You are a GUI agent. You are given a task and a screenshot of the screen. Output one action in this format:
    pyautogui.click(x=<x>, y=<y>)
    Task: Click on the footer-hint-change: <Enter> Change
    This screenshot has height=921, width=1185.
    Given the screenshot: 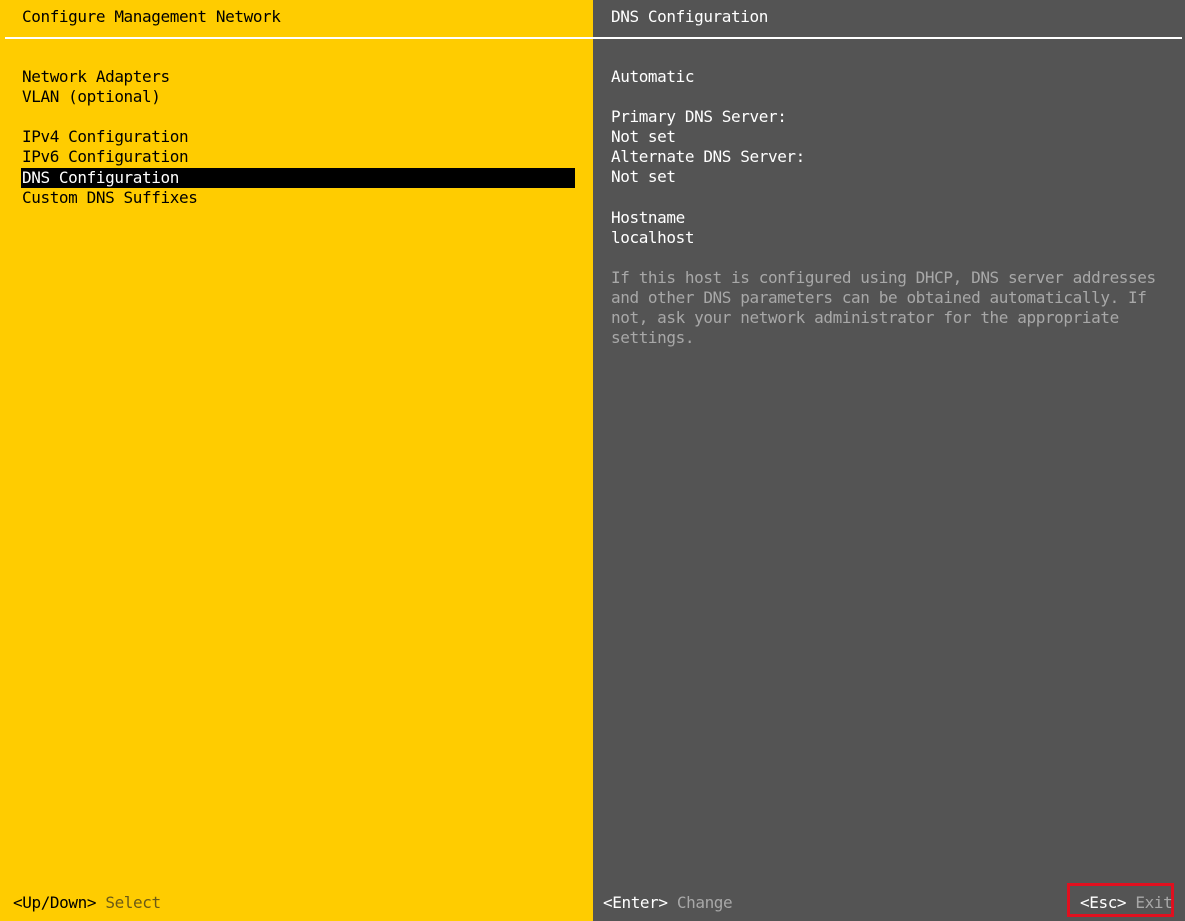 What is the action you would take?
    pyautogui.click(x=668, y=903)
    